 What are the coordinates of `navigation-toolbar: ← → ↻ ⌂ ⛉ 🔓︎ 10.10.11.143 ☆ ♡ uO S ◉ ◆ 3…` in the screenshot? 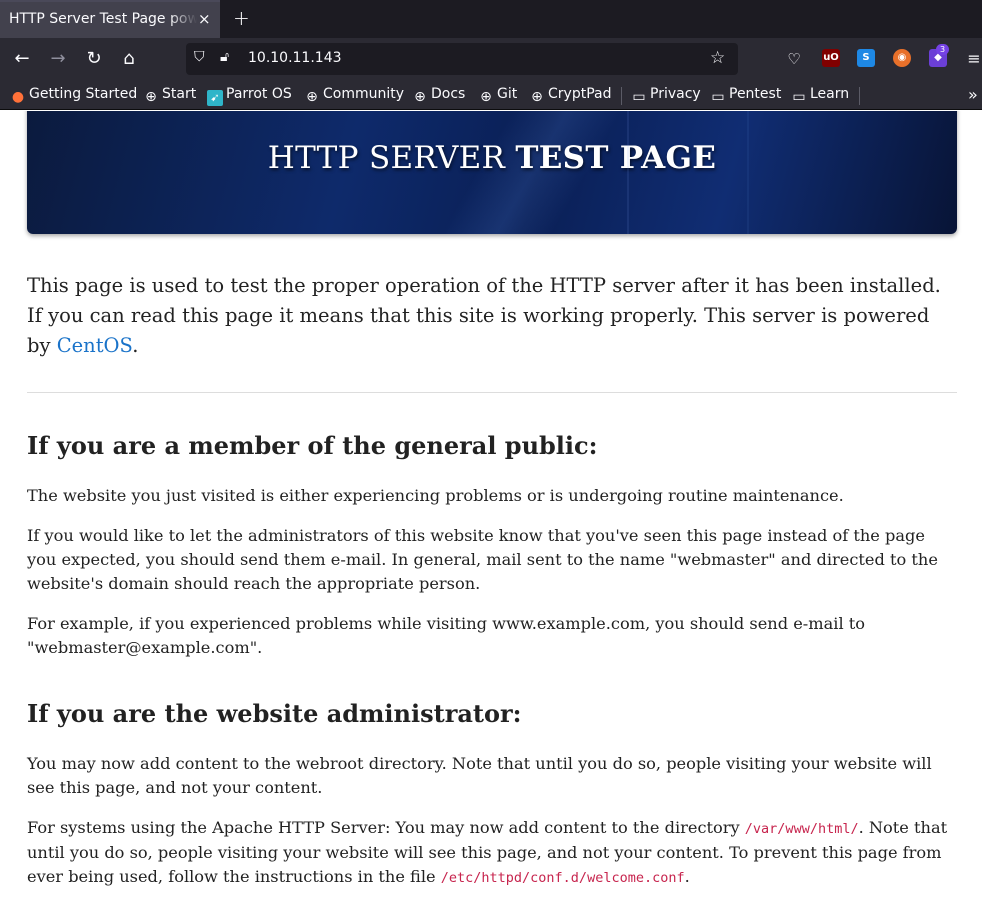 It's located at (491, 59).